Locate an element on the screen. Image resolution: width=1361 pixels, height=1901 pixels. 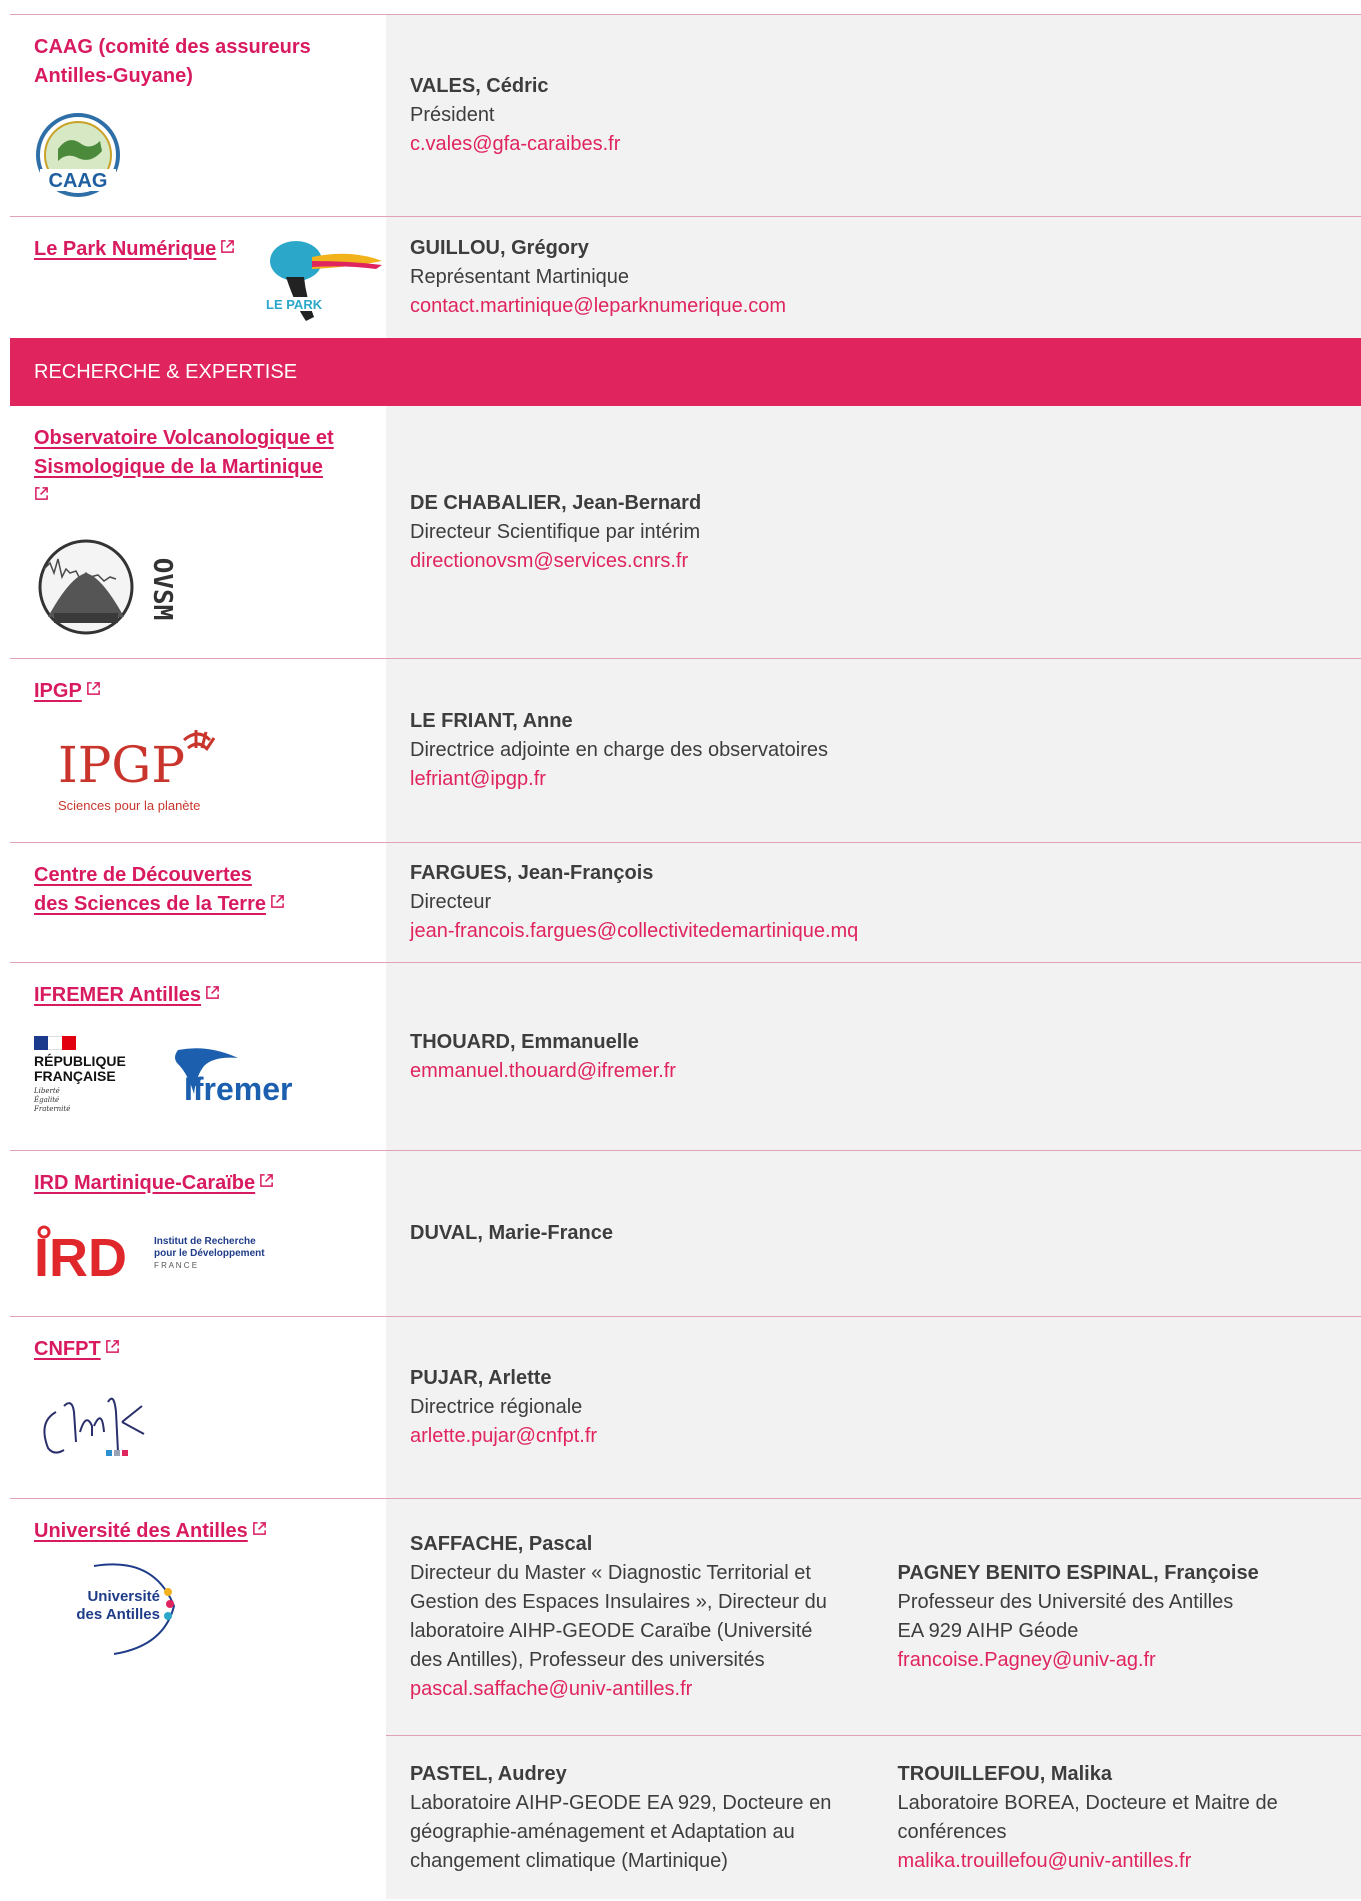
svg-text: IPGP is located at coordinates (121, 765).